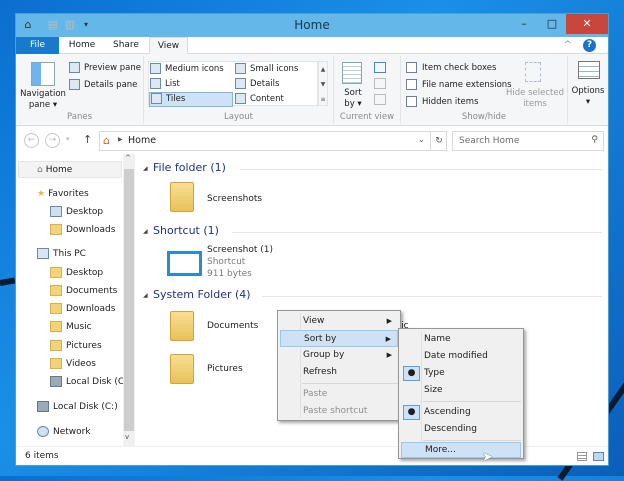  Describe the element at coordinates (487, 457) in the screenshot. I see `mouse-cursor-icon: ➤` at that location.